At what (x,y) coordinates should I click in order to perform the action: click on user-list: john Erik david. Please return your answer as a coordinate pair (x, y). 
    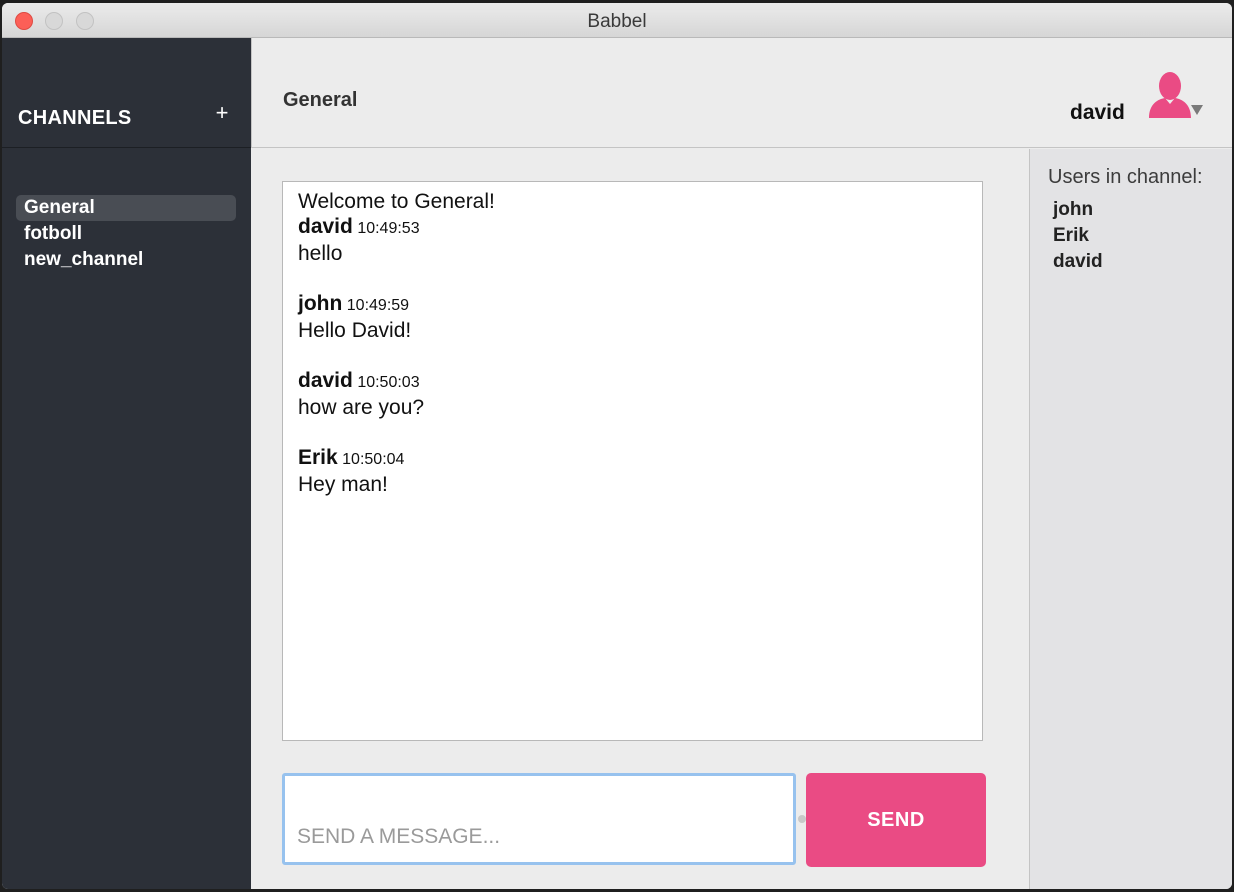
    Looking at the image, I should click on (1078, 236).